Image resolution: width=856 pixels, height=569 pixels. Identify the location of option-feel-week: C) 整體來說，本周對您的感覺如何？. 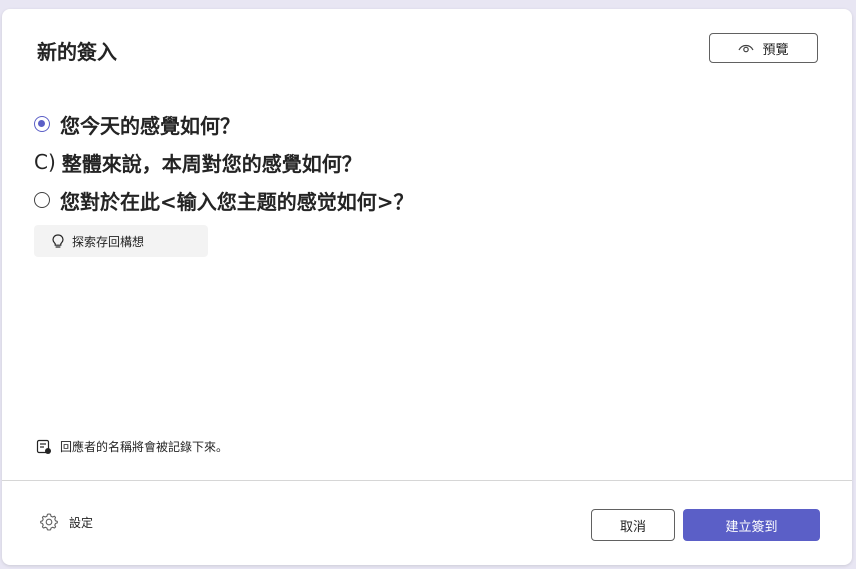
(224, 162).